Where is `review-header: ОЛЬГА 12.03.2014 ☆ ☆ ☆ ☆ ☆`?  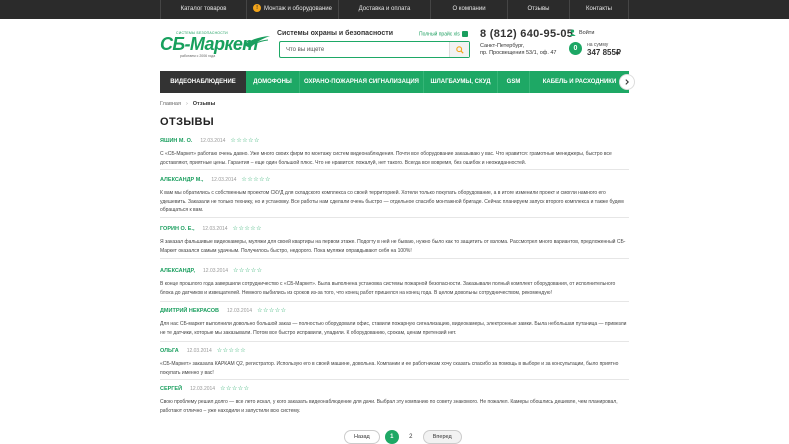
review-header: ОЛЬГА 12.03.2014 ☆ ☆ ☆ ☆ ☆ is located at coordinates (394, 350).